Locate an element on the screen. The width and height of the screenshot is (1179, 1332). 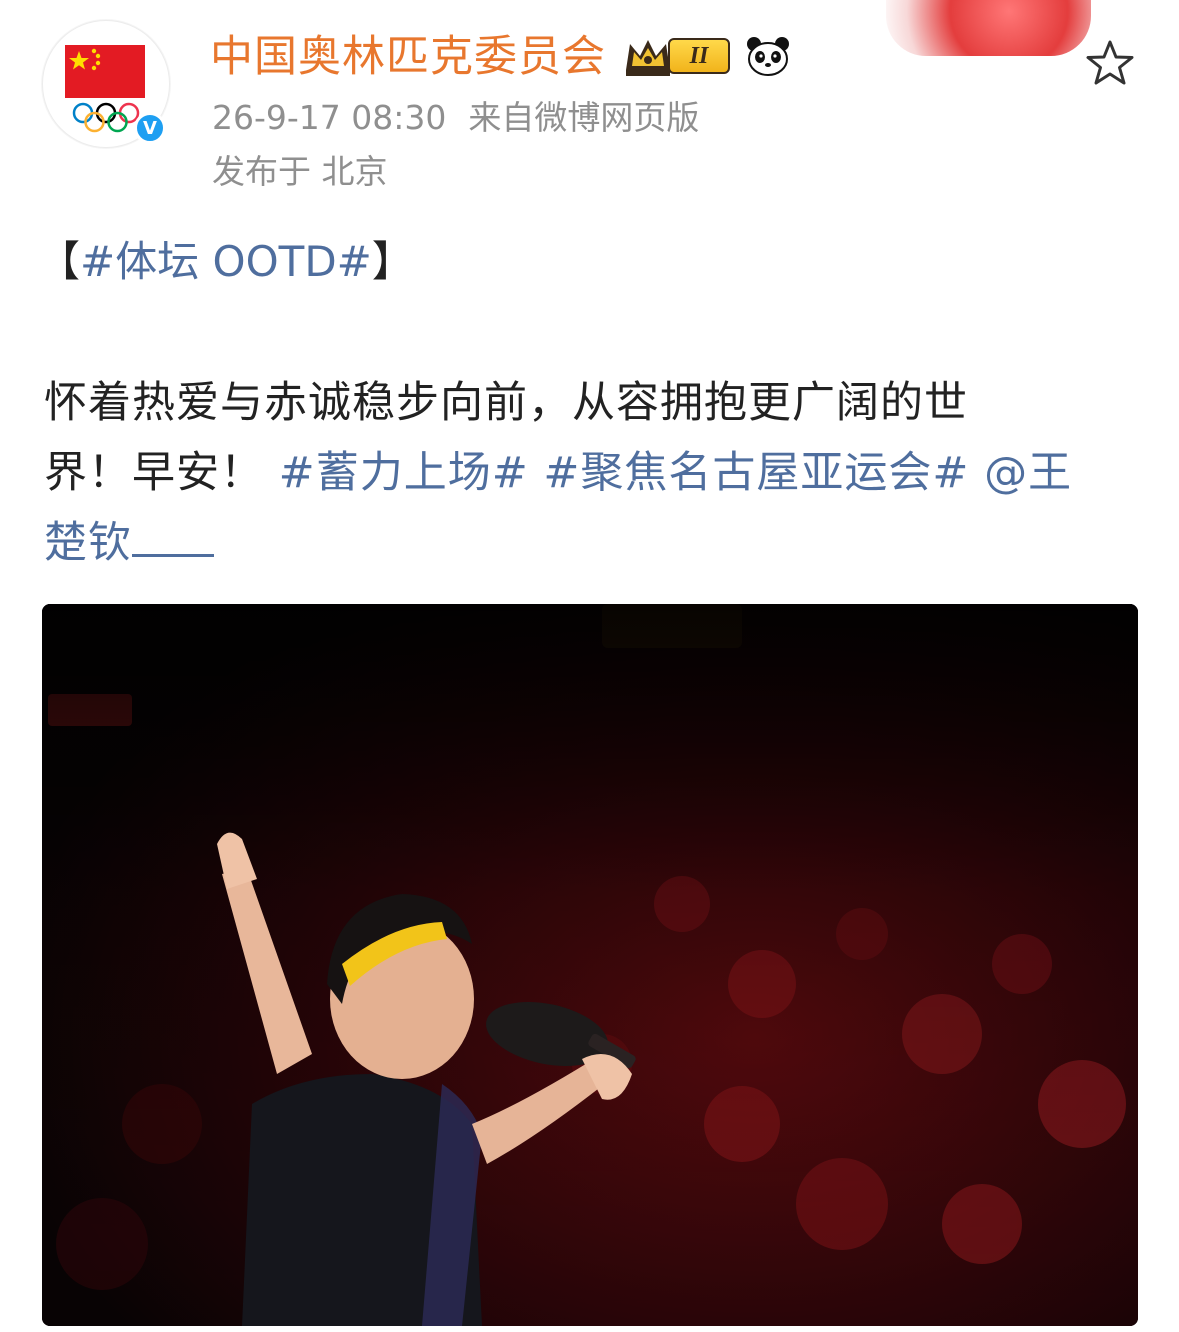
post-text-line-1: 怀着热爱与赤诚稳步向前，从容拥抱更广阔的世 is located at coordinates (506, 403).